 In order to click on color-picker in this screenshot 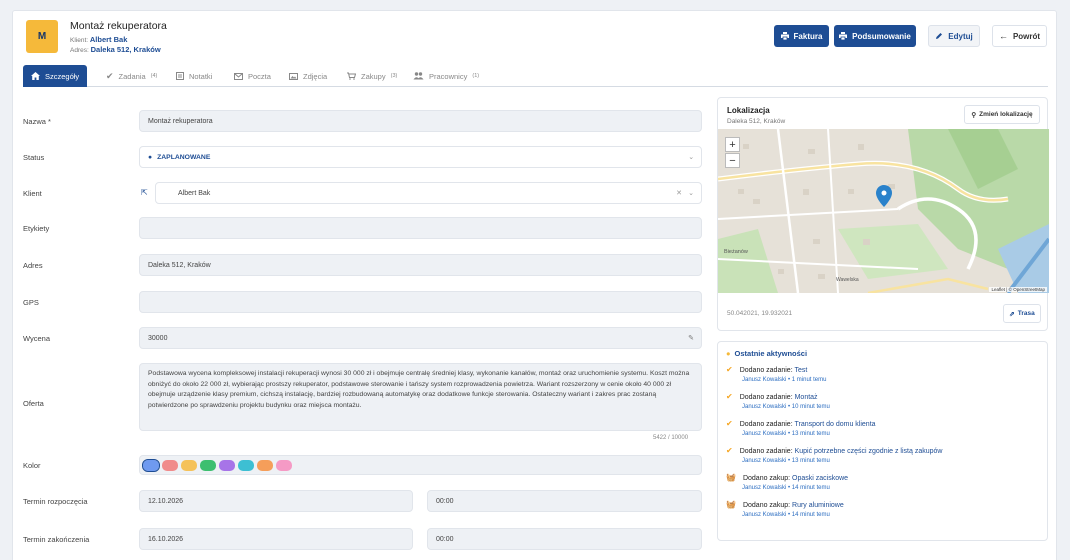, I will do `click(420, 465)`.